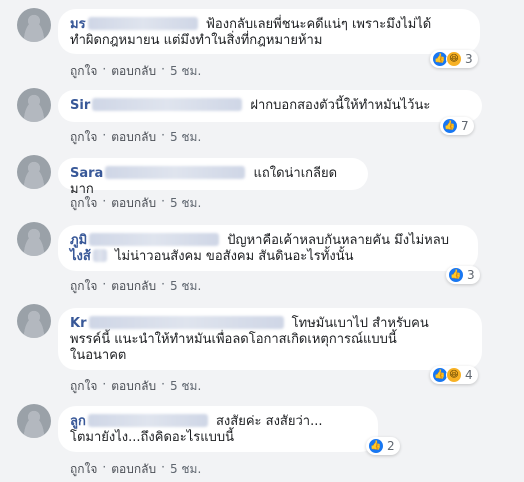 The image size is (524, 482). What do you see at coordinates (465, 126) in the screenshot?
I see `reaction-count: 7` at bounding box center [465, 126].